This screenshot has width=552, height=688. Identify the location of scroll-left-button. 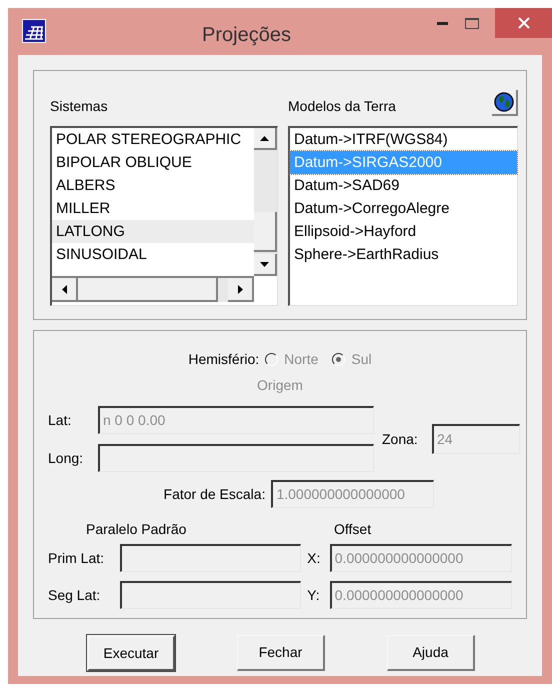
(65, 290).